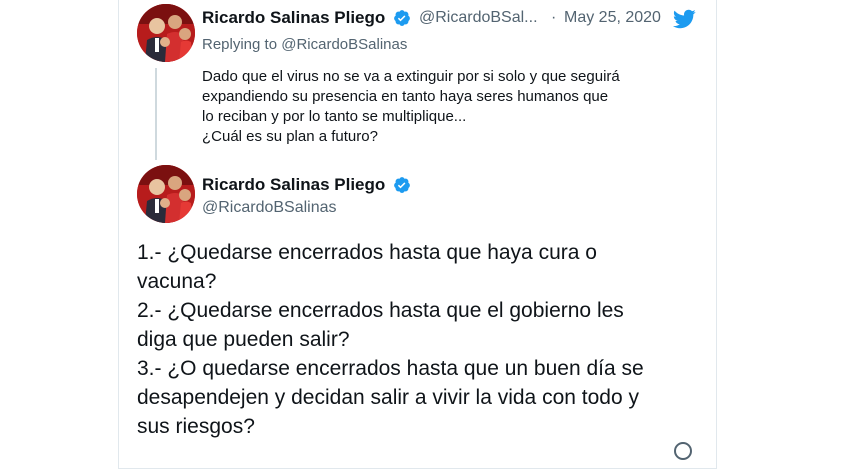 This screenshot has height=469, width=845. Describe the element at coordinates (156, 114) in the screenshot. I see `thread-connector-line` at that location.